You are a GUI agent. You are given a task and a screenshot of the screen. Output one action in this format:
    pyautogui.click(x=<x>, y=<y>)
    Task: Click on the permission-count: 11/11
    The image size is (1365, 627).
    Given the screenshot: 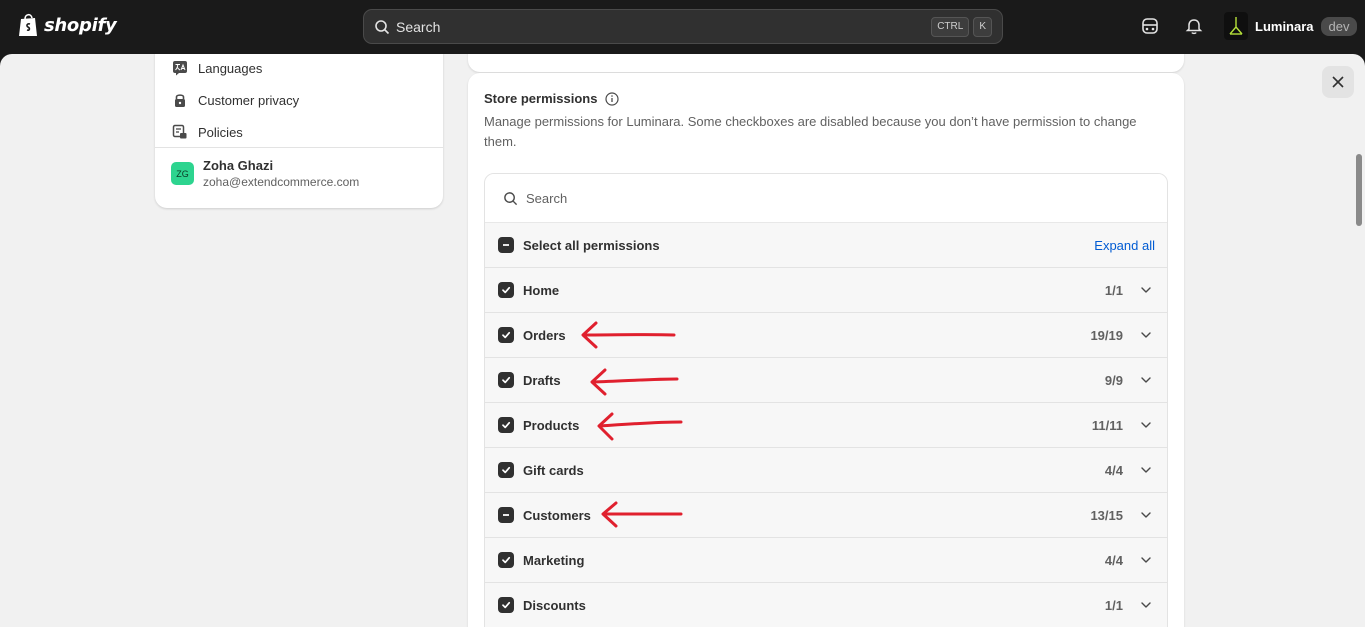 What is the action you would take?
    pyautogui.click(x=1107, y=425)
    